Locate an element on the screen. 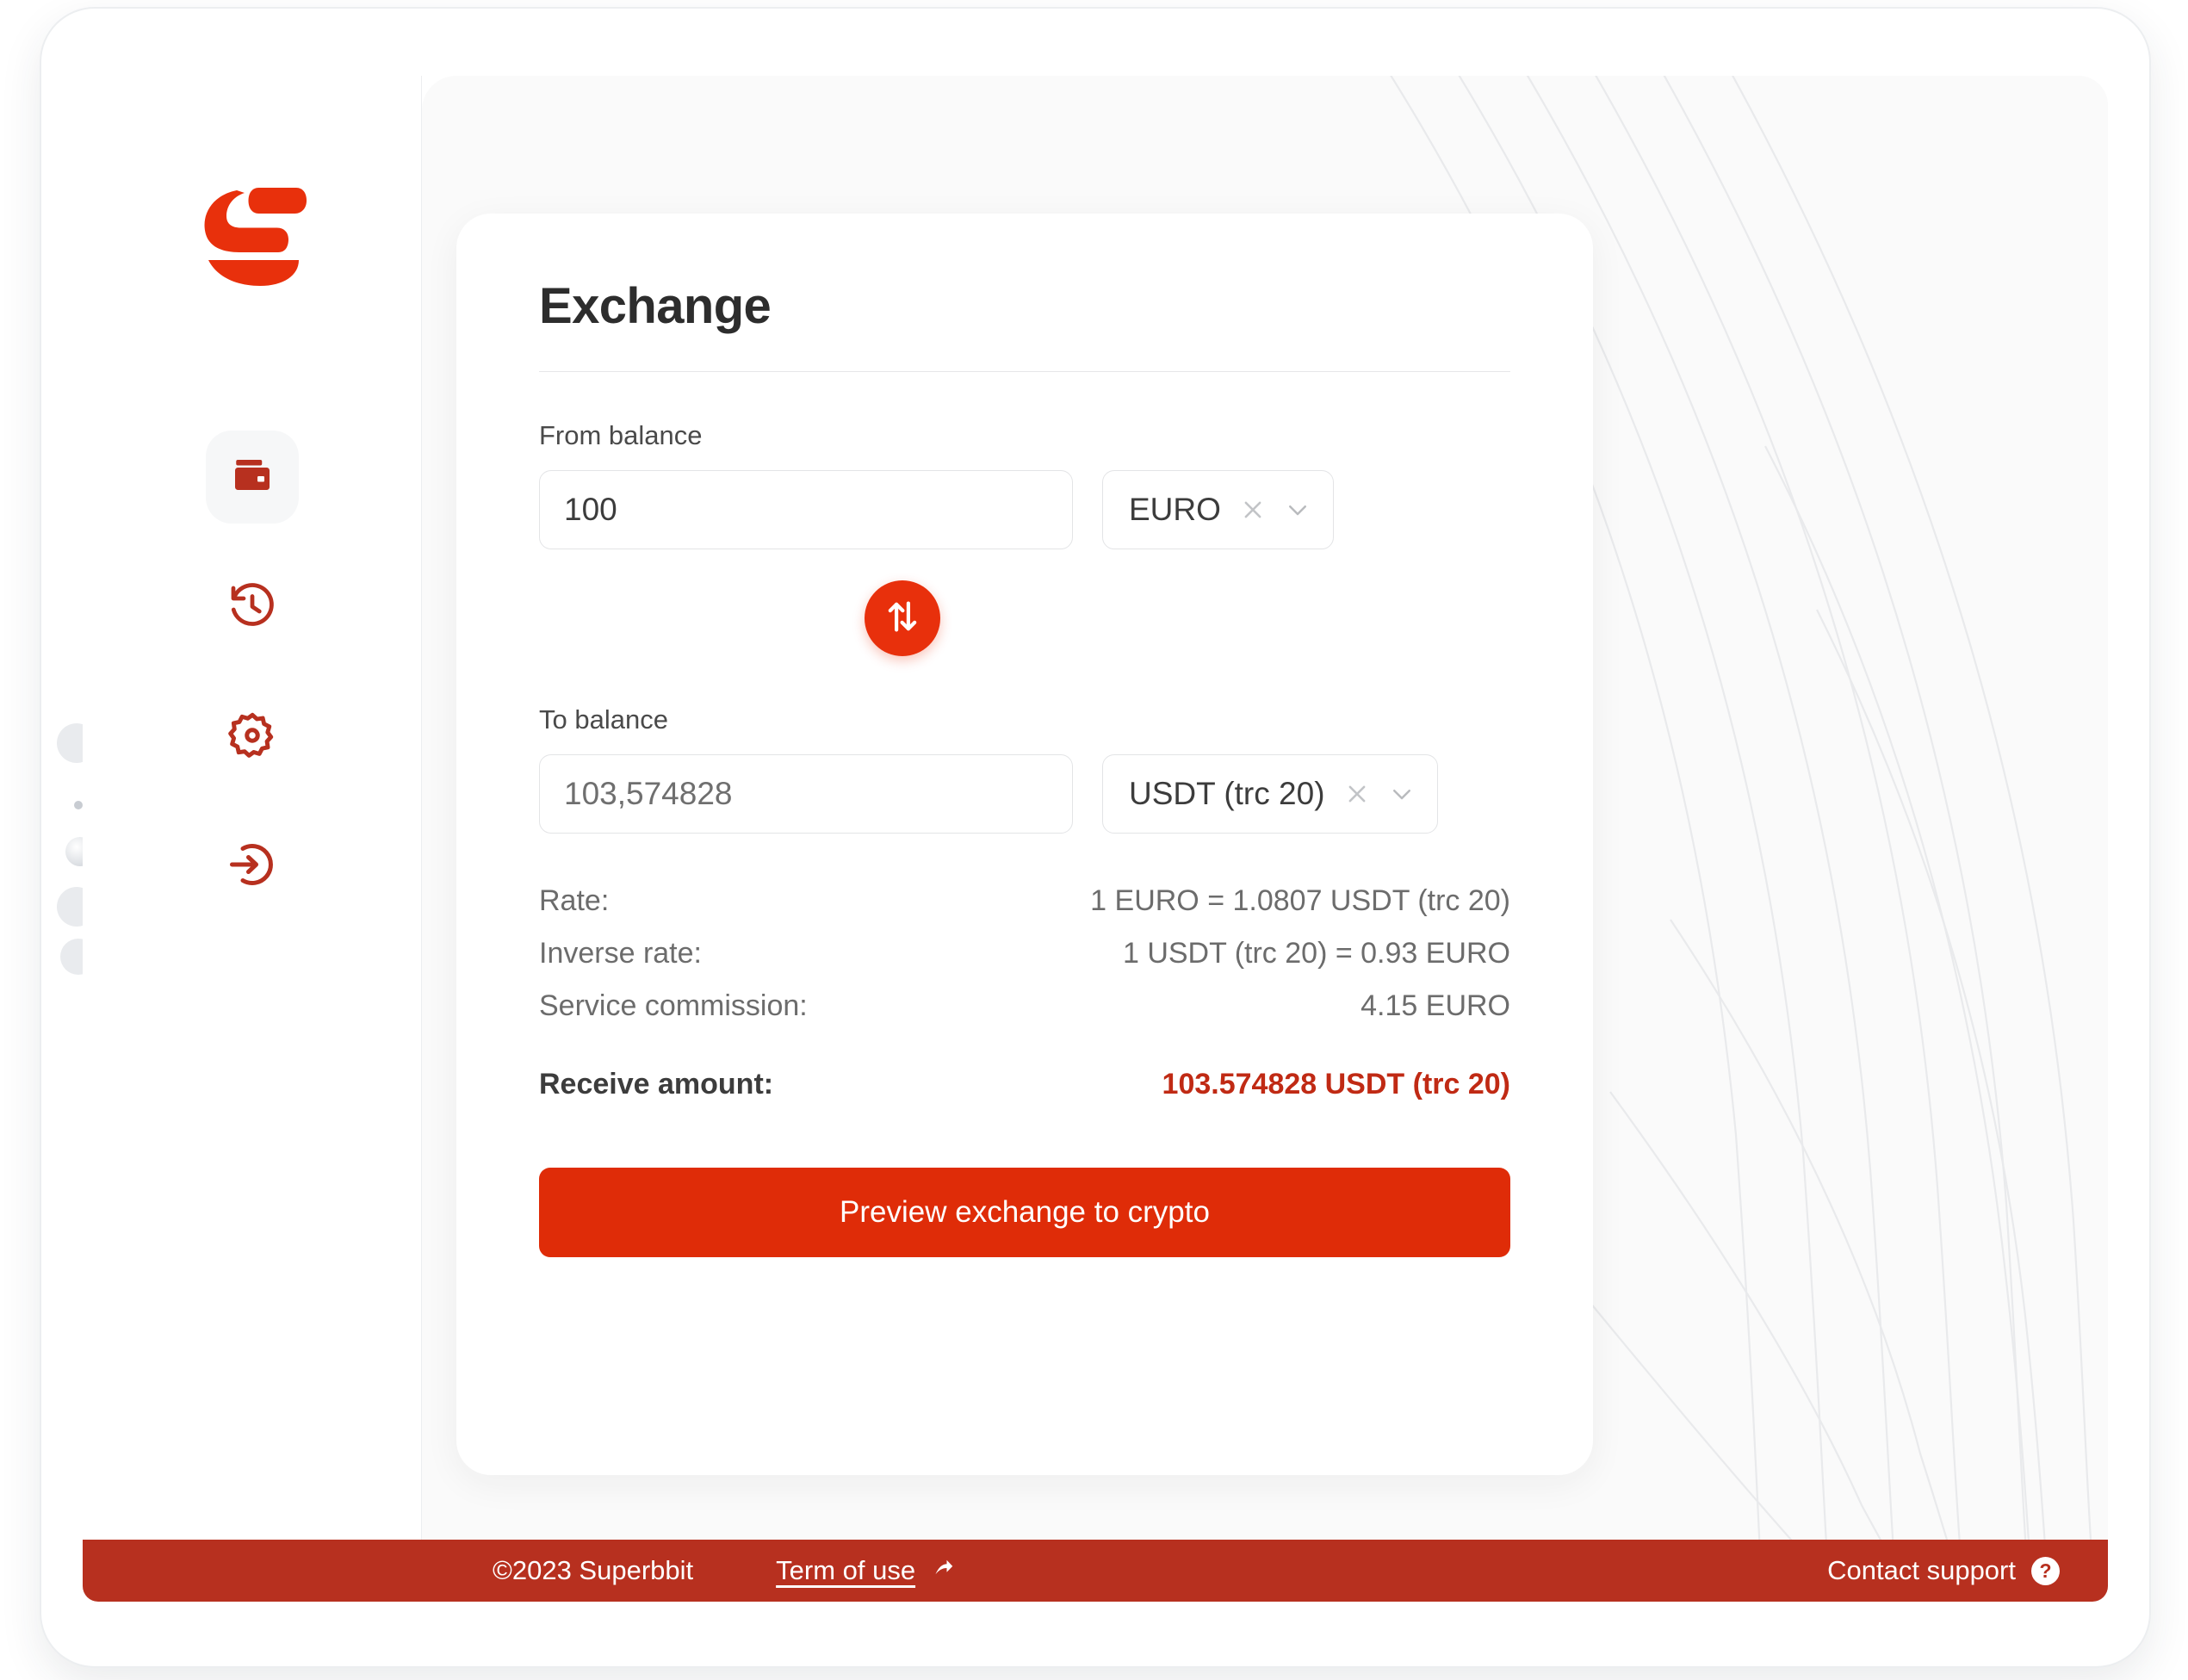 This screenshot has height=1680, width=2188. from-currency-value: EURO is located at coordinates (1175, 510).